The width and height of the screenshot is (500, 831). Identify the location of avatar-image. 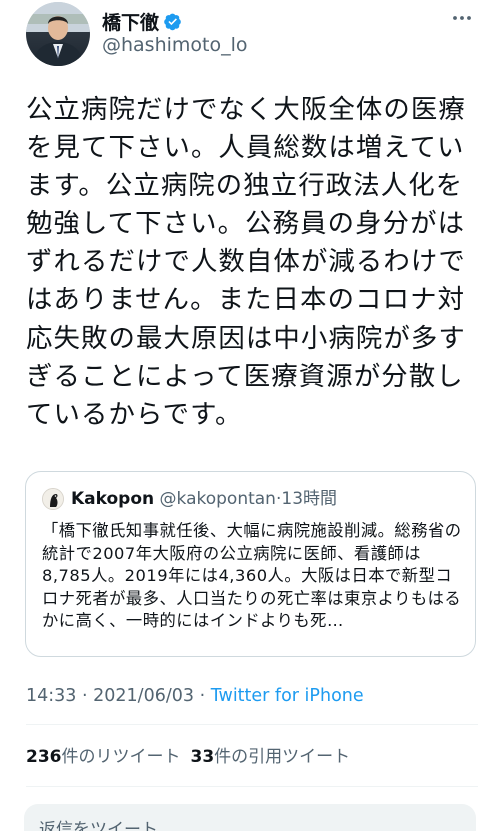
(58, 34).